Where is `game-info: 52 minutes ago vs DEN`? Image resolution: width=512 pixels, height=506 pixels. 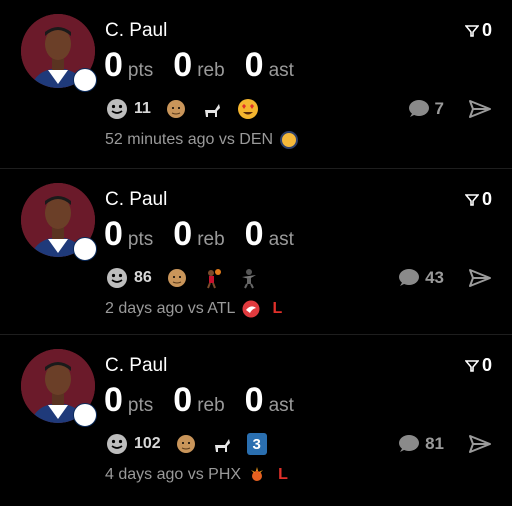
game-info: 52 minutes ago vs DEN is located at coordinates (202, 140).